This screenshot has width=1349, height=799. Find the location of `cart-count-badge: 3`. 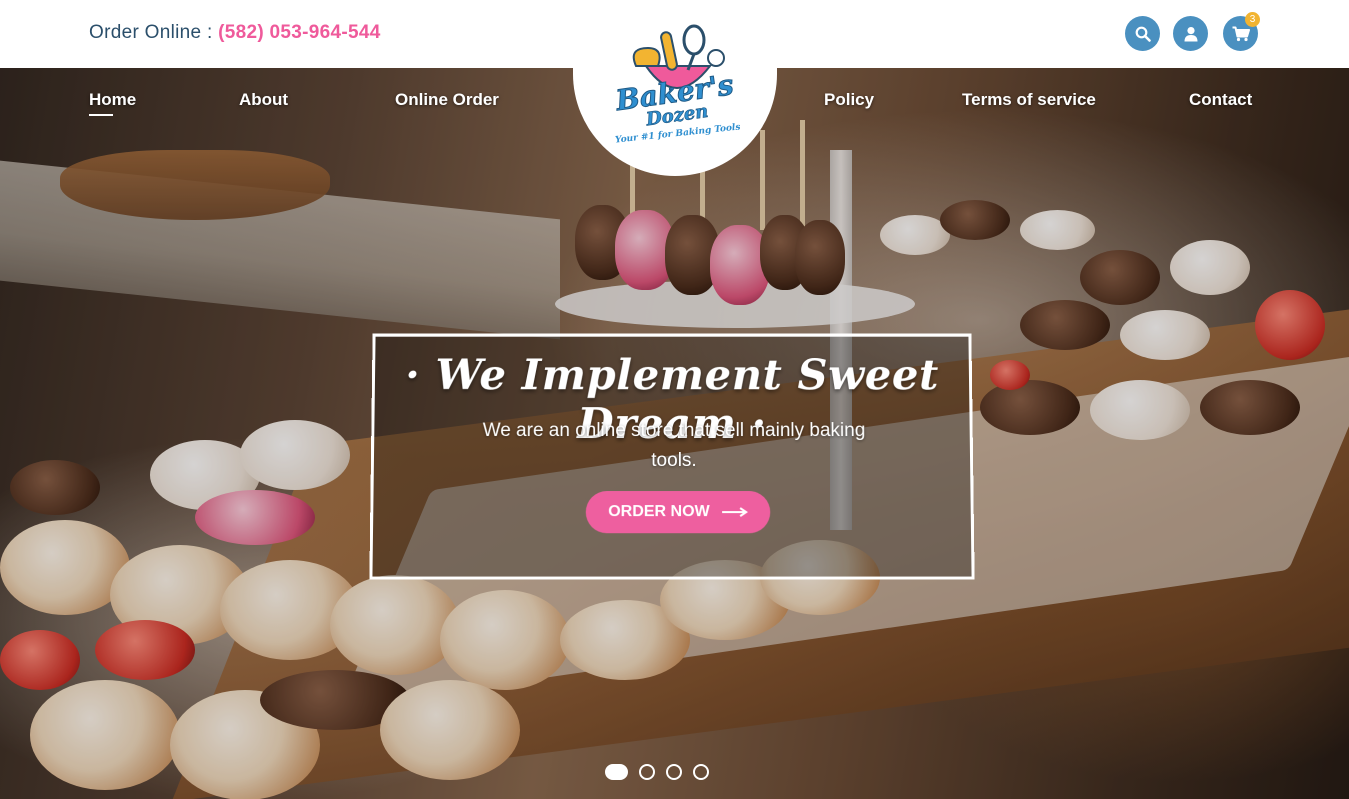

cart-count-badge: 3 is located at coordinates (1252, 19).